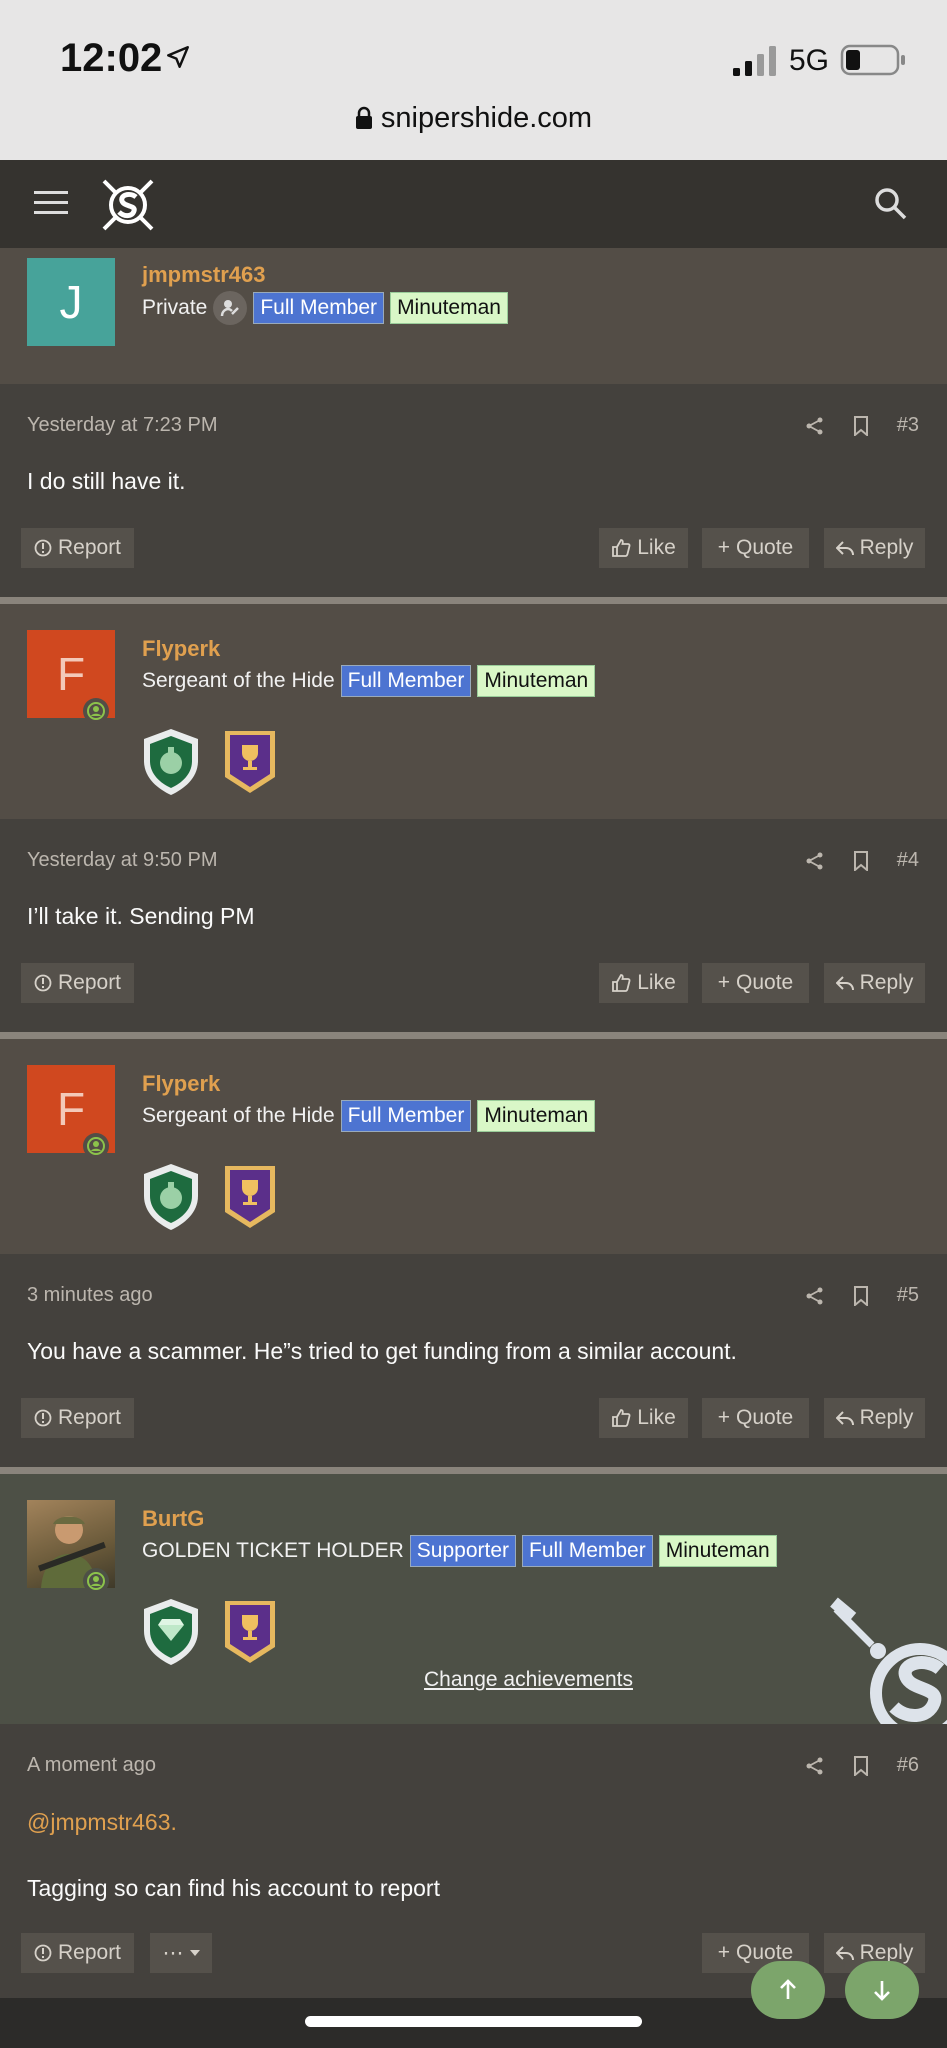  What do you see at coordinates (141, 916) in the screenshot?
I see `post-message: I’ll take it. Sending PM` at bounding box center [141, 916].